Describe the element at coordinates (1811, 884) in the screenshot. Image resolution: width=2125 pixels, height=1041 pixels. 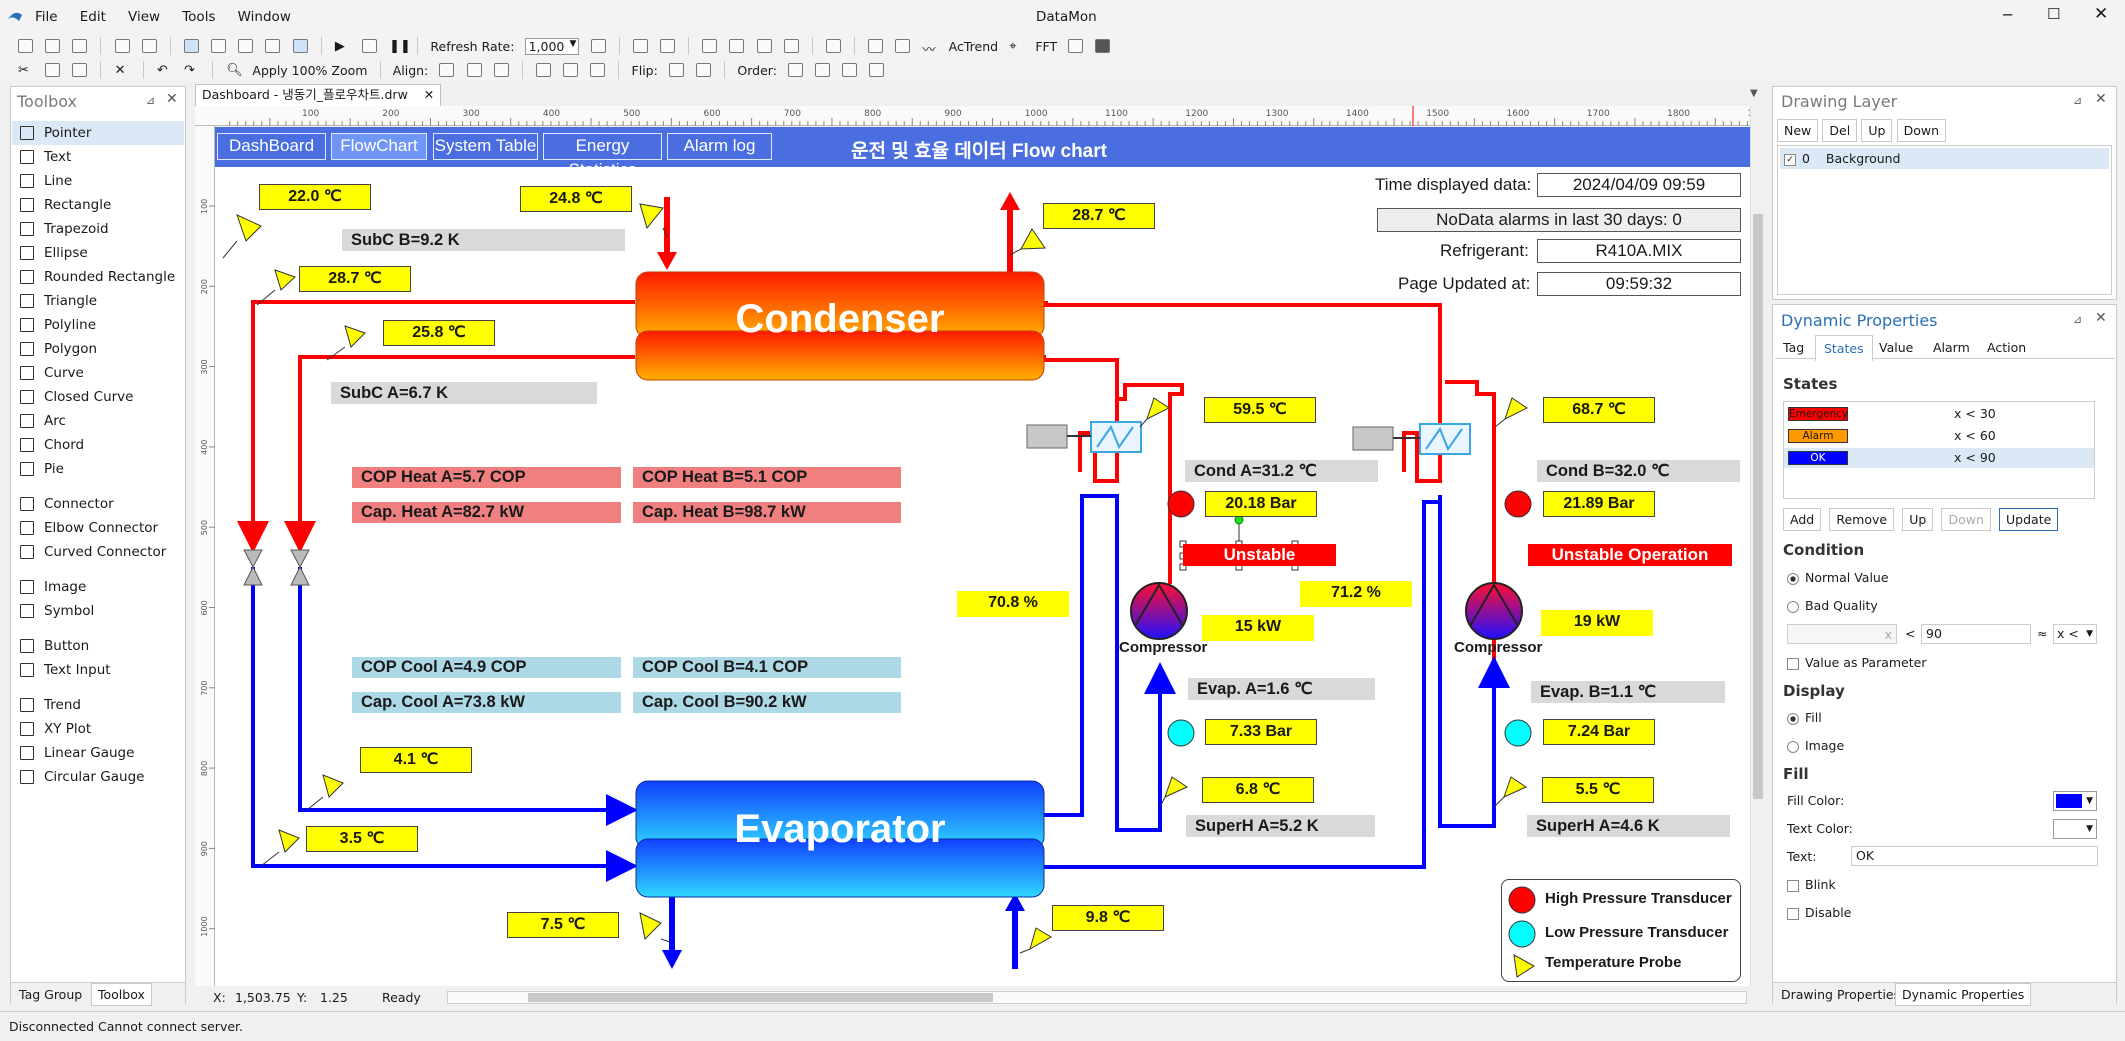
I see `blink-checkbox: Blink` at that location.